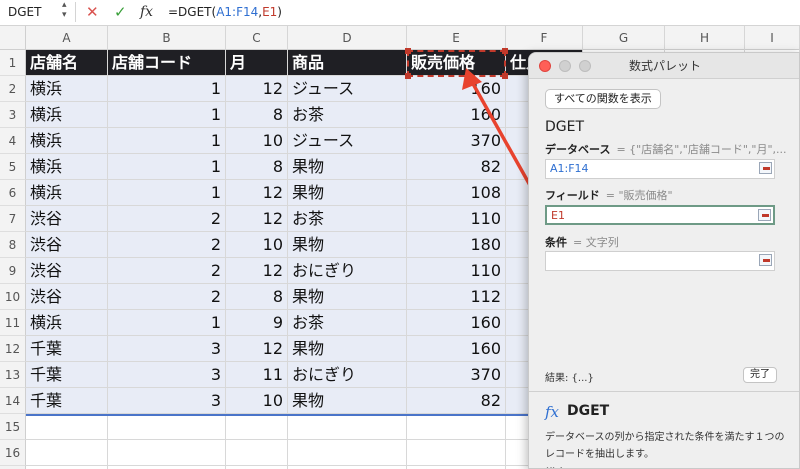  Describe the element at coordinates (92, 12) in the screenshot. I see `cancel-icon: ✕` at that location.